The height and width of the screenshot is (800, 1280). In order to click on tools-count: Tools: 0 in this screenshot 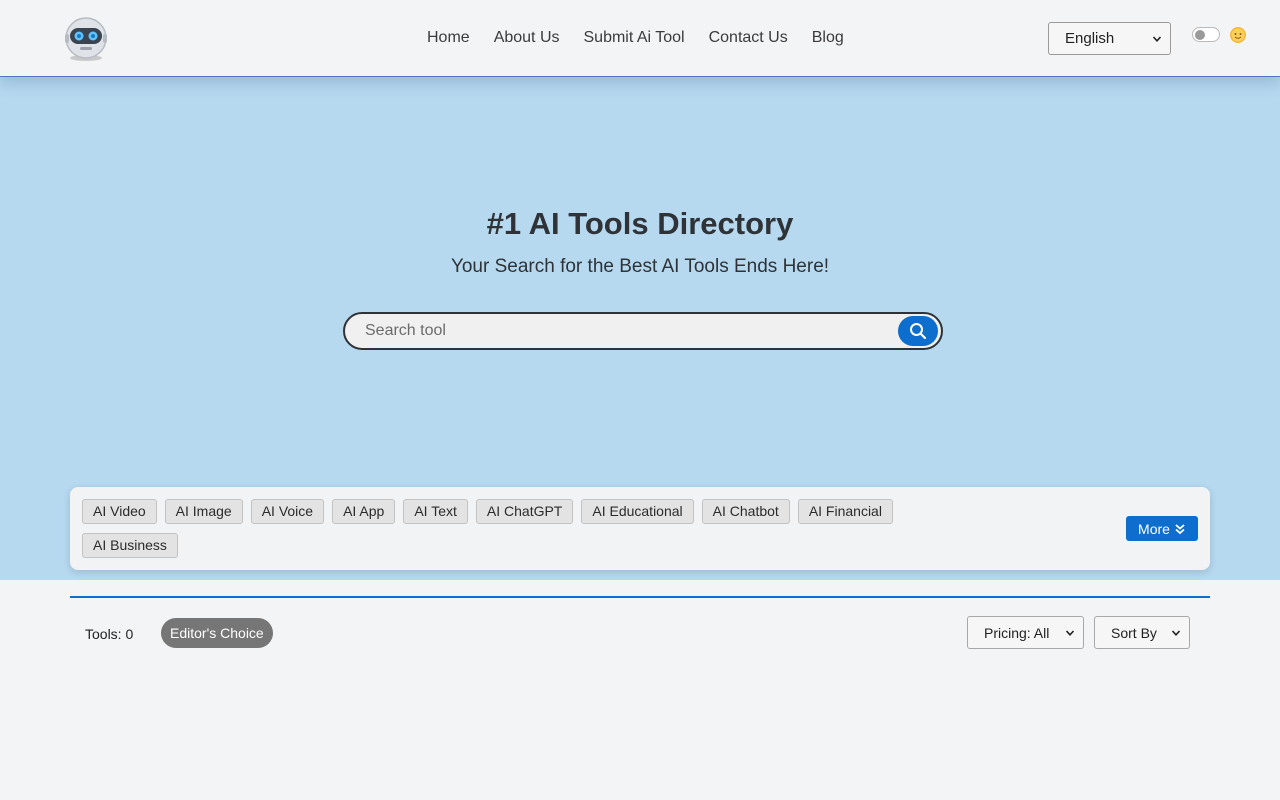, I will do `click(109, 634)`.